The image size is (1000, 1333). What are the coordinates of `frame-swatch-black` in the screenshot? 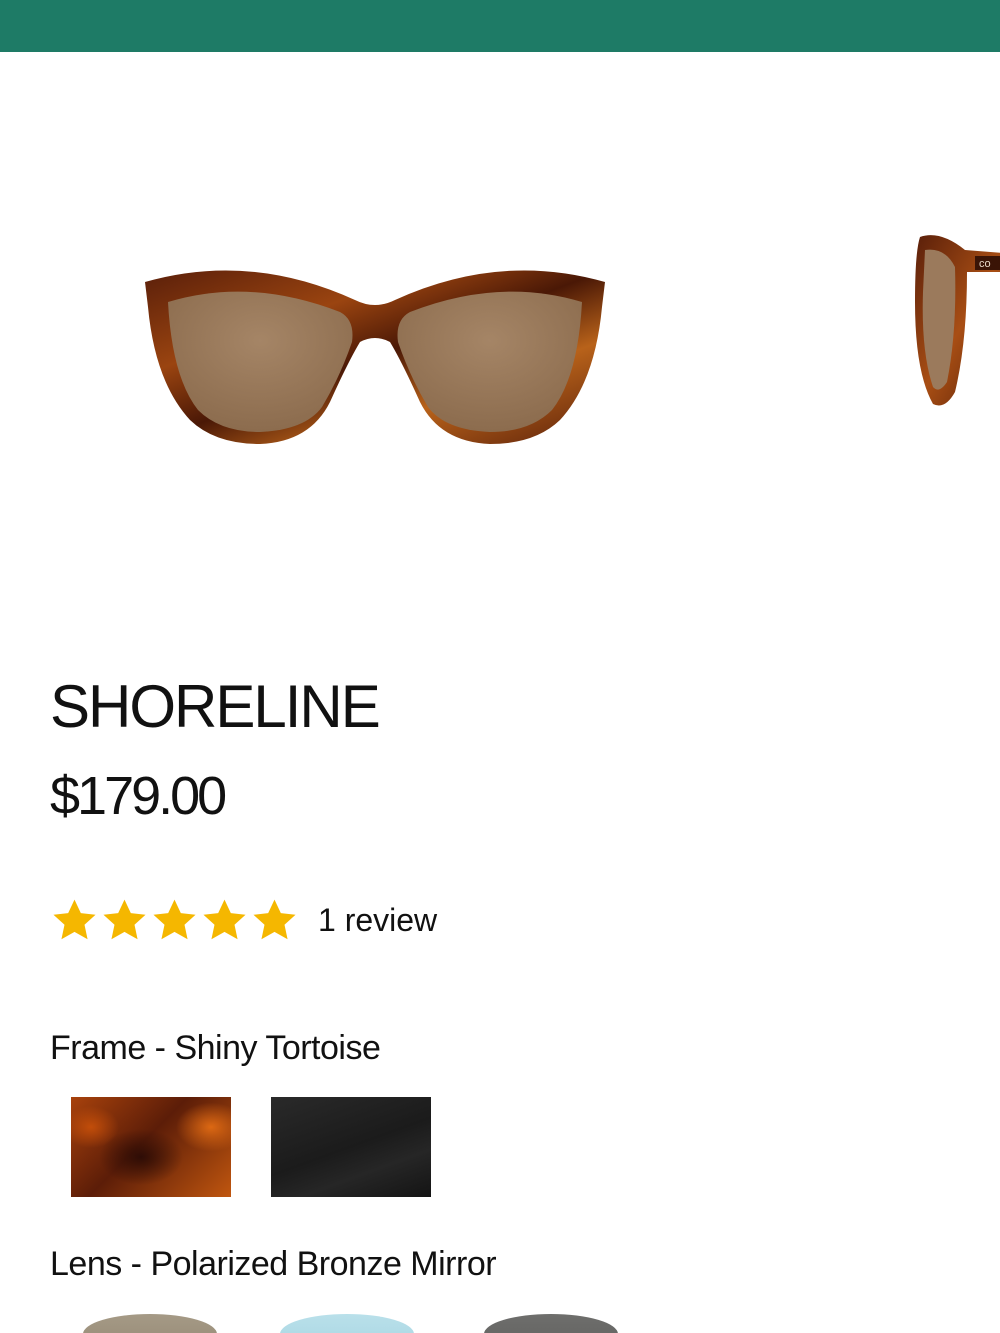 It's located at (351, 1147).